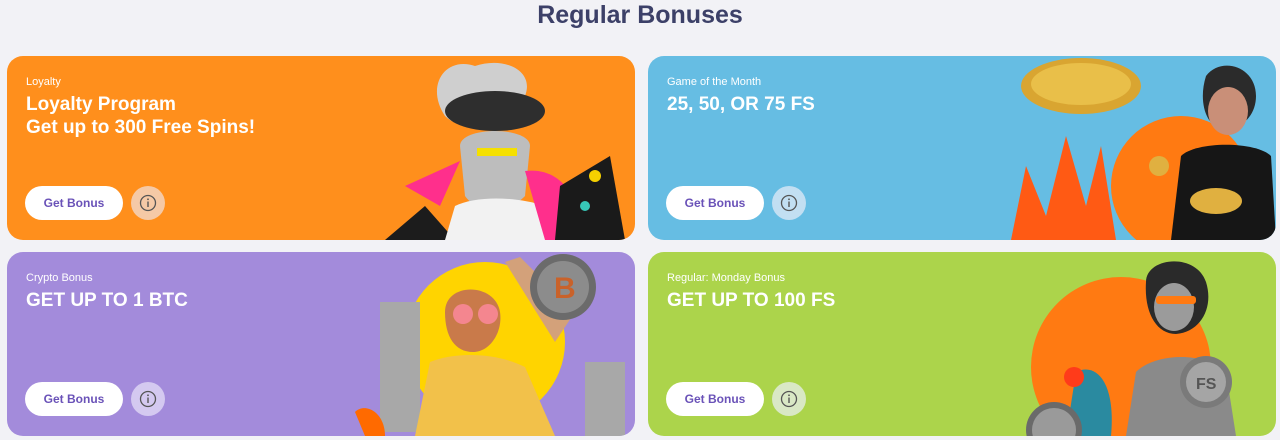  I want to click on card-headline: GET UP TO 1 BTC, so click(107, 300).